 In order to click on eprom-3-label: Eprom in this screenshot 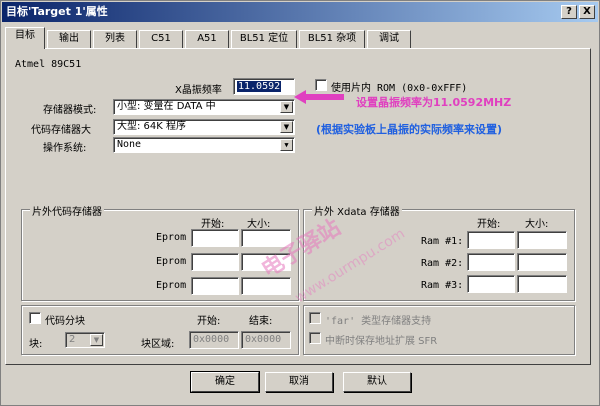, I will do `click(171, 285)`.